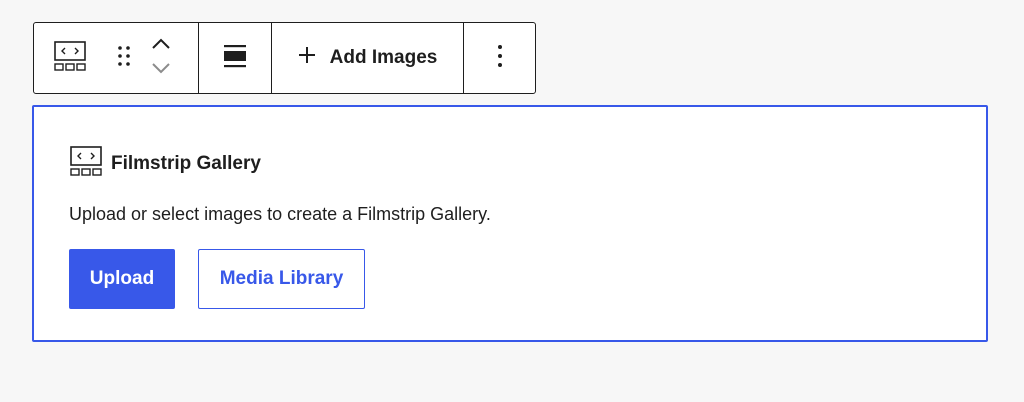 This screenshot has width=1024, height=402. I want to click on options-group, so click(499, 58).